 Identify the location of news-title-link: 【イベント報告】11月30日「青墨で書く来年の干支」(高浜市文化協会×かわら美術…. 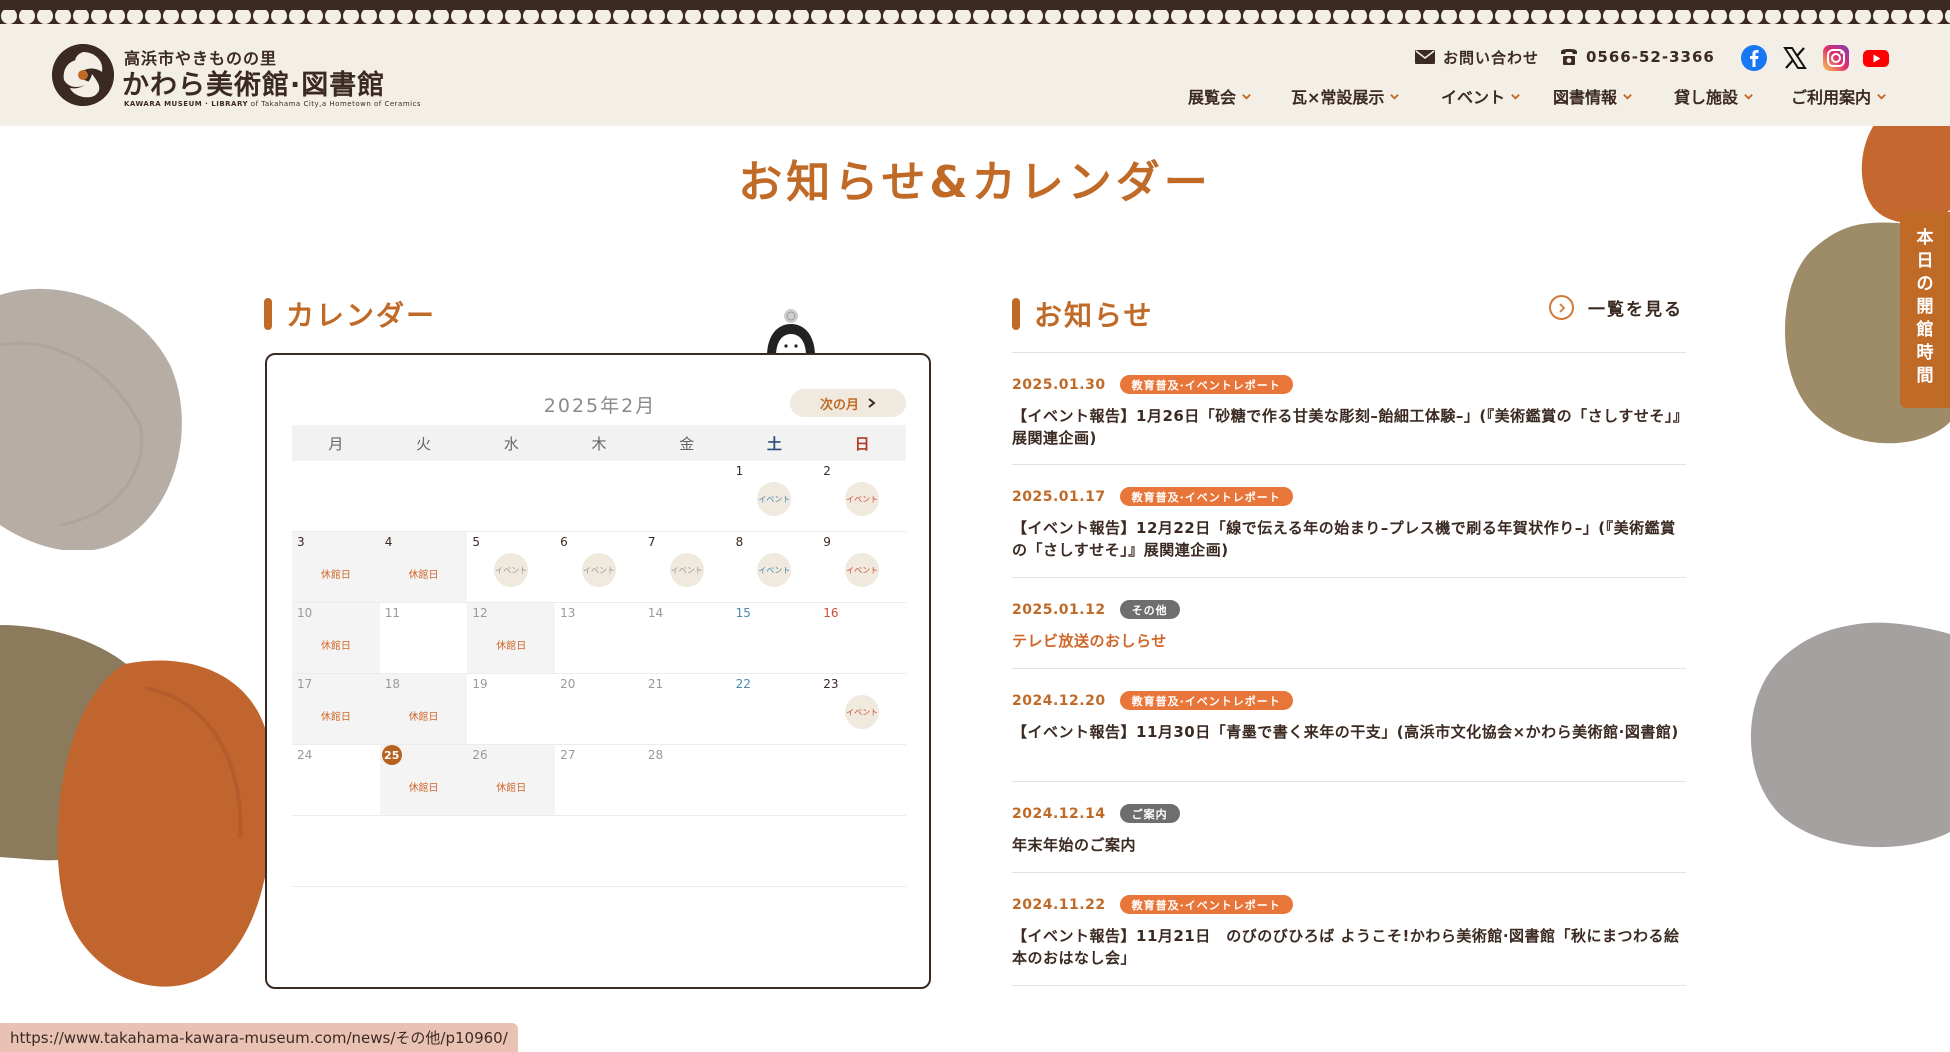
(1349, 732).